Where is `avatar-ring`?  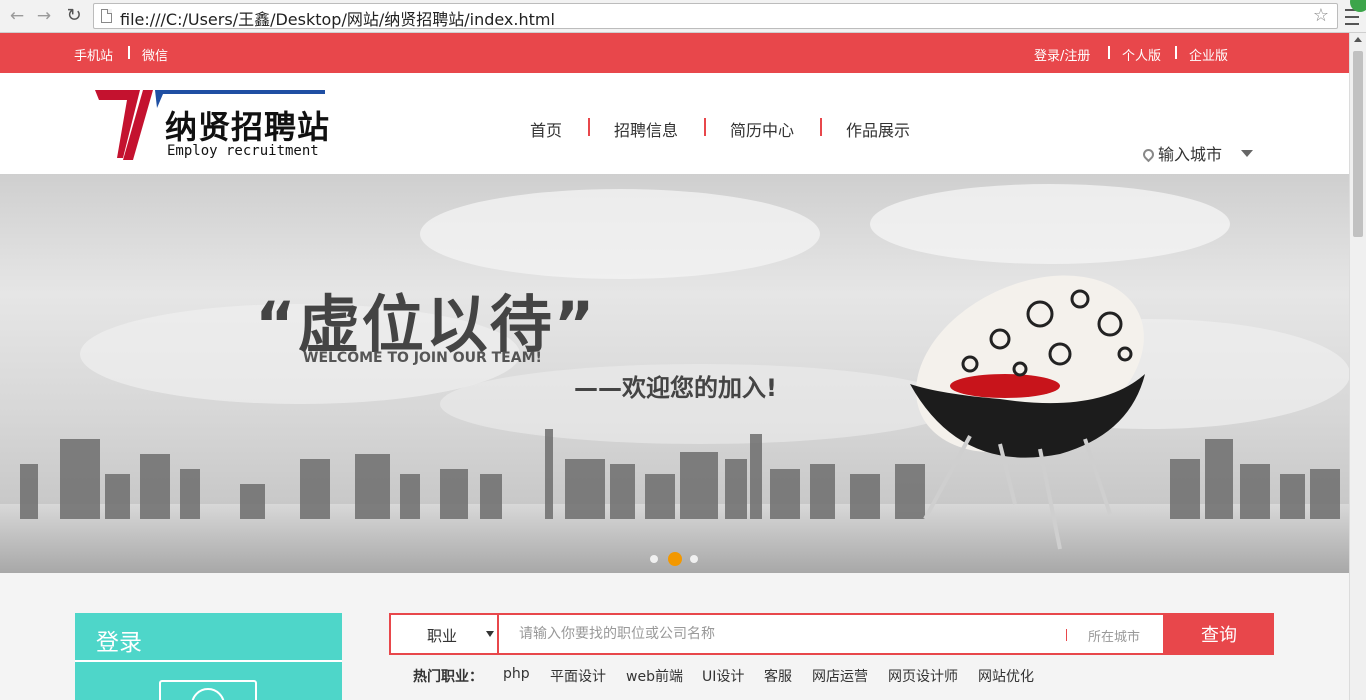
avatar-ring is located at coordinates (208, 694).